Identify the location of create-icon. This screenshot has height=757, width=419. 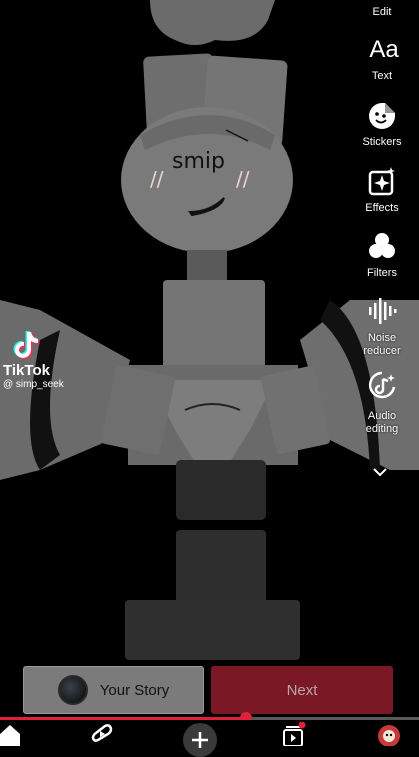
(200, 740).